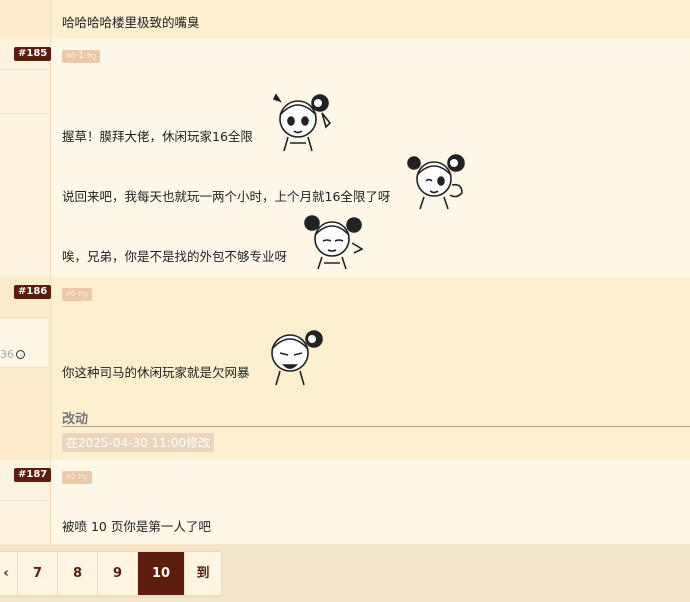 Image resolution: width=690 pixels, height=602 pixels. Describe the element at coordinates (7, 354) in the screenshot. I see `user-level: 36` at that location.